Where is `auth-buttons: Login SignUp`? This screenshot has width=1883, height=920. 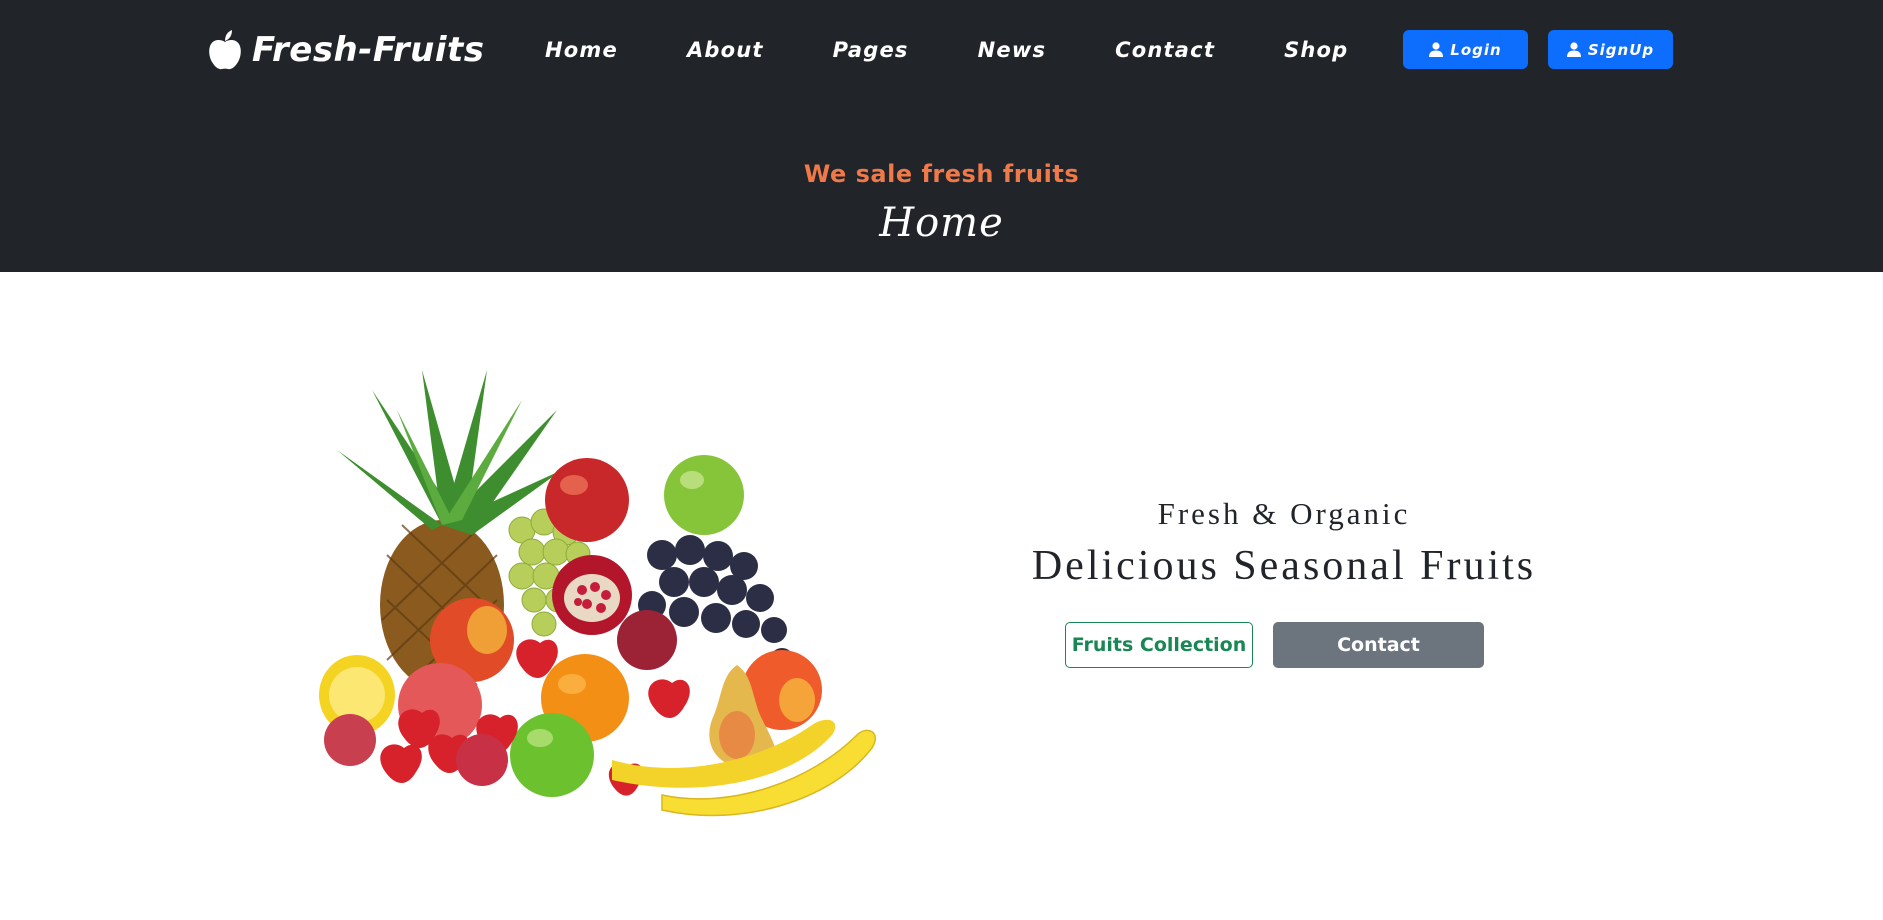
auth-buttons: Login SignUp is located at coordinates (1538, 50).